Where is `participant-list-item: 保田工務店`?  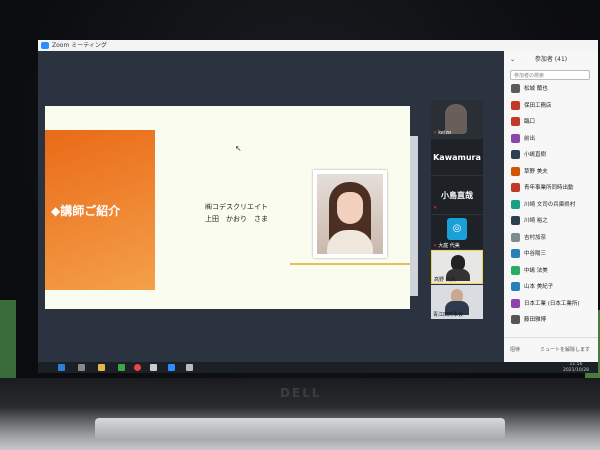
participant-list-item: 保田工務店 is located at coordinates (553, 106).